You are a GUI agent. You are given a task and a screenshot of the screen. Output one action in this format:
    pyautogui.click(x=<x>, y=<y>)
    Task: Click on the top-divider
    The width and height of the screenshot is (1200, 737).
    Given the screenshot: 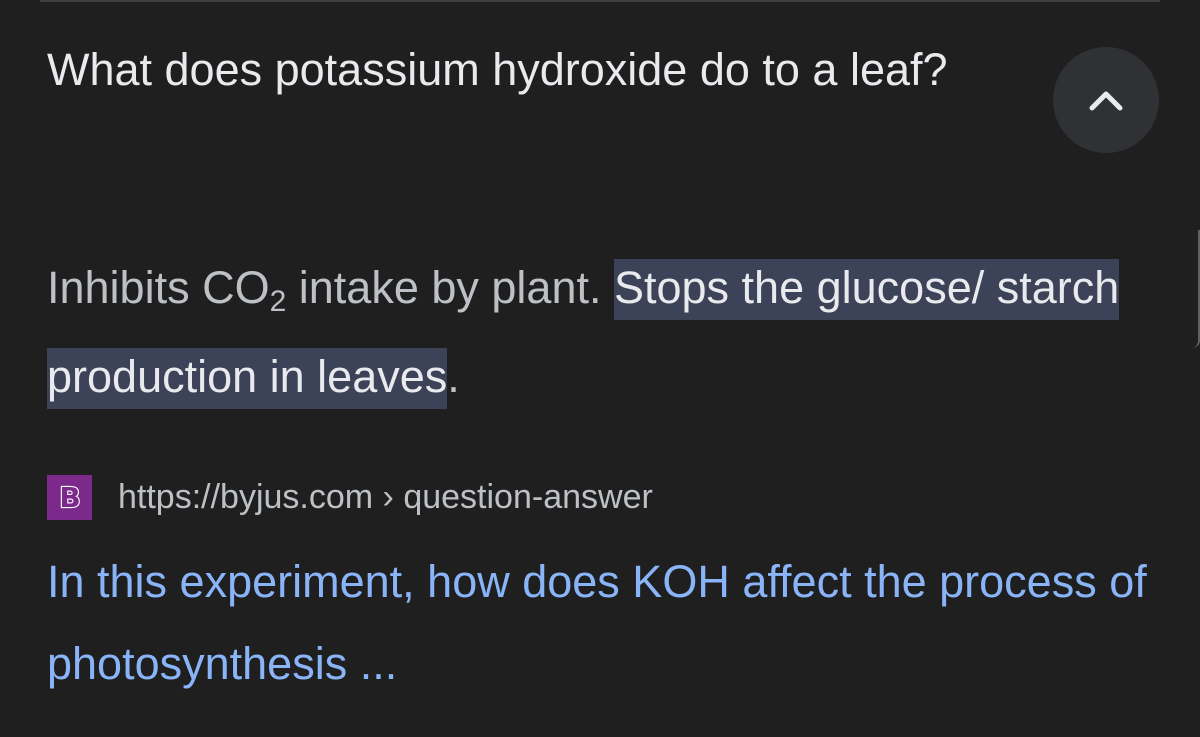 What is the action you would take?
    pyautogui.click(x=600, y=1)
    